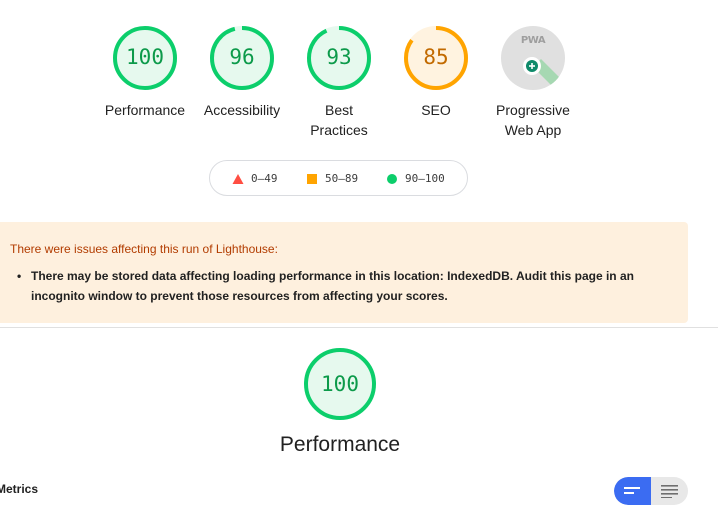 Image resolution: width=718 pixels, height=505 pixels. I want to click on gauge-accessibility: 96 Accessibility, so click(242, 72).